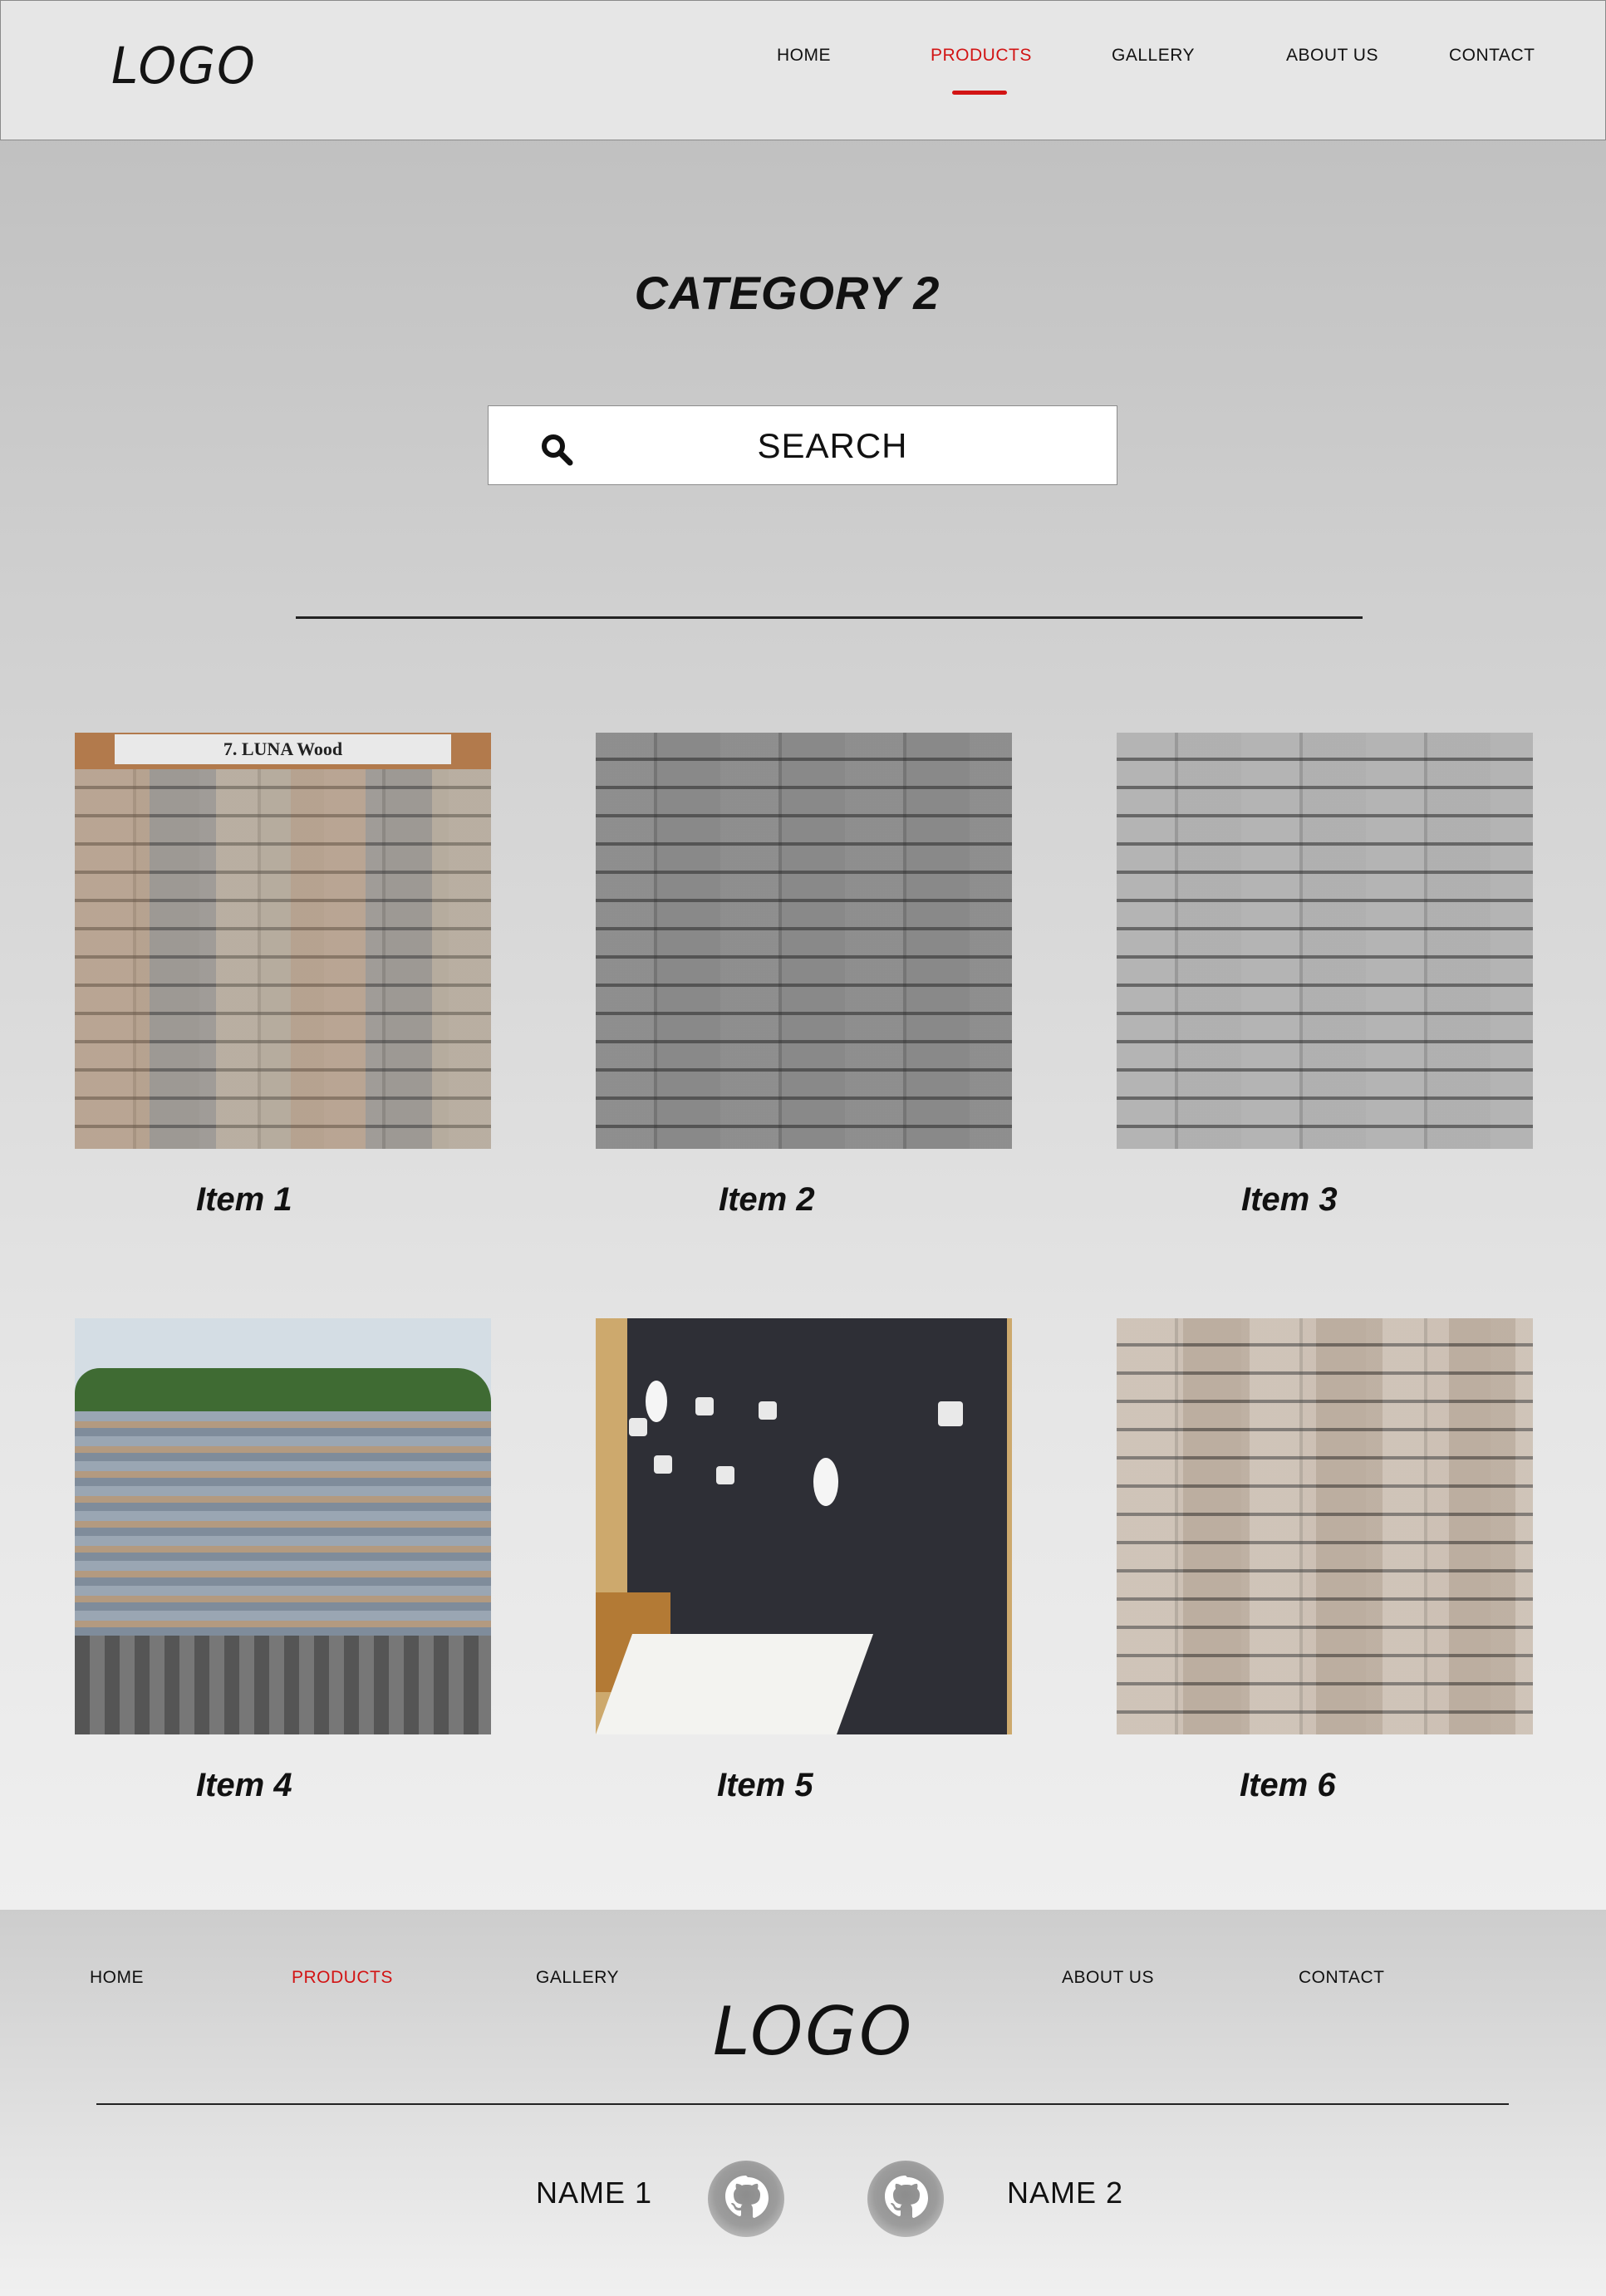 Image resolution: width=1606 pixels, height=2296 pixels. I want to click on member-name-1: NAME 1, so click(594, 2193).